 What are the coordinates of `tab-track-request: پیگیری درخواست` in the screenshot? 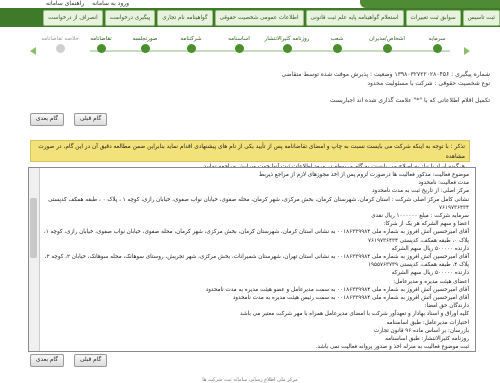 It's located at (130, 18).